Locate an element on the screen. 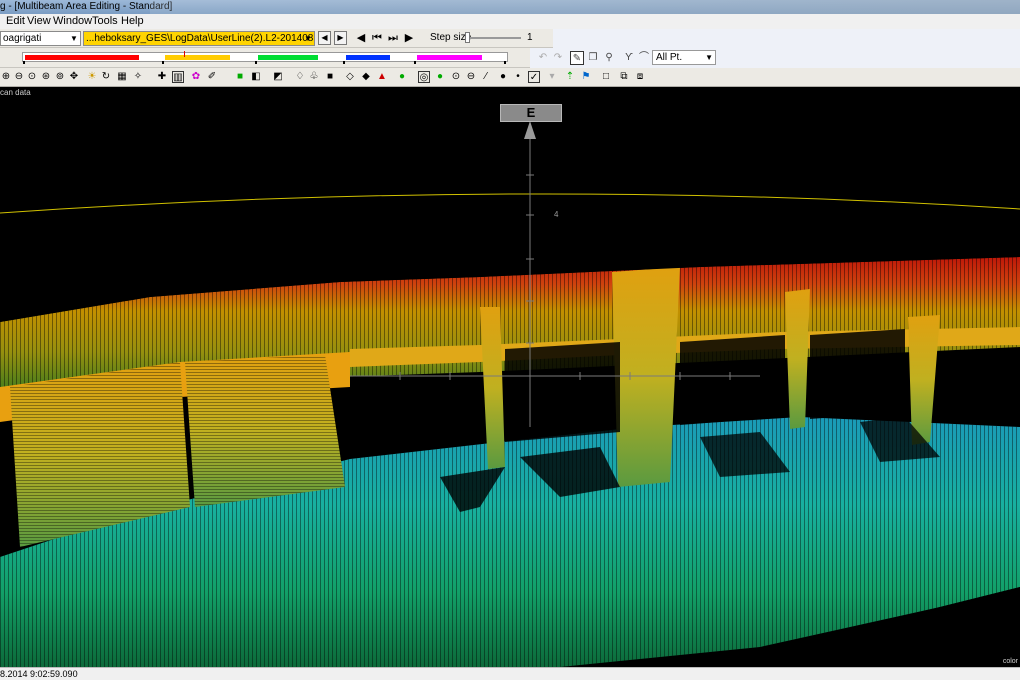 The height and width of the screenshot is (680, 1020). skip-end-button: ⏭ is located at coordinates (393, 38).